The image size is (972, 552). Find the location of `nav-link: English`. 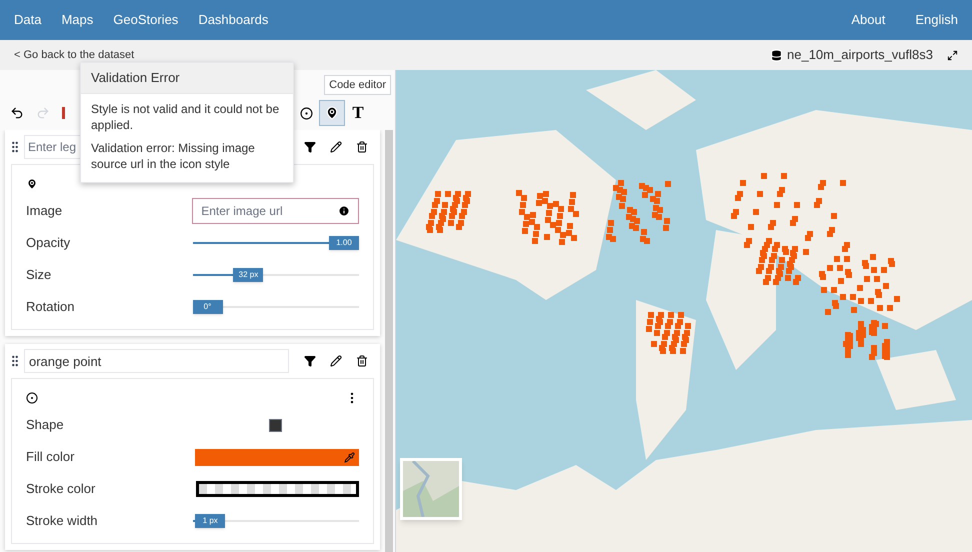

nav-link: English is located at coordinates (936, 20).